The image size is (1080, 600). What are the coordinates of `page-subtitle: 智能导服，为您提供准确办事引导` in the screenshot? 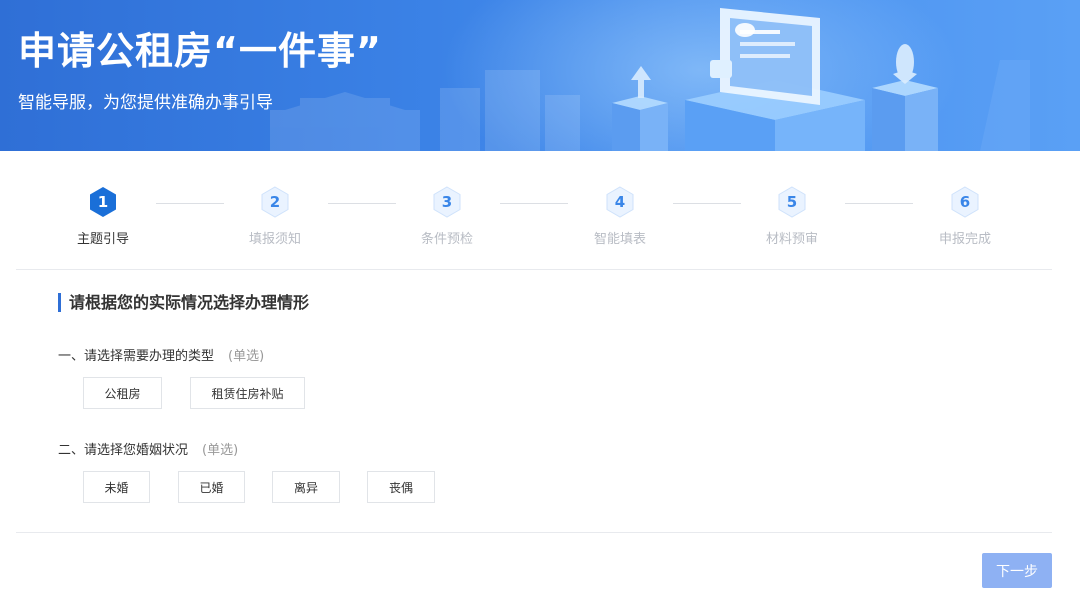 It's located at (145, 103).